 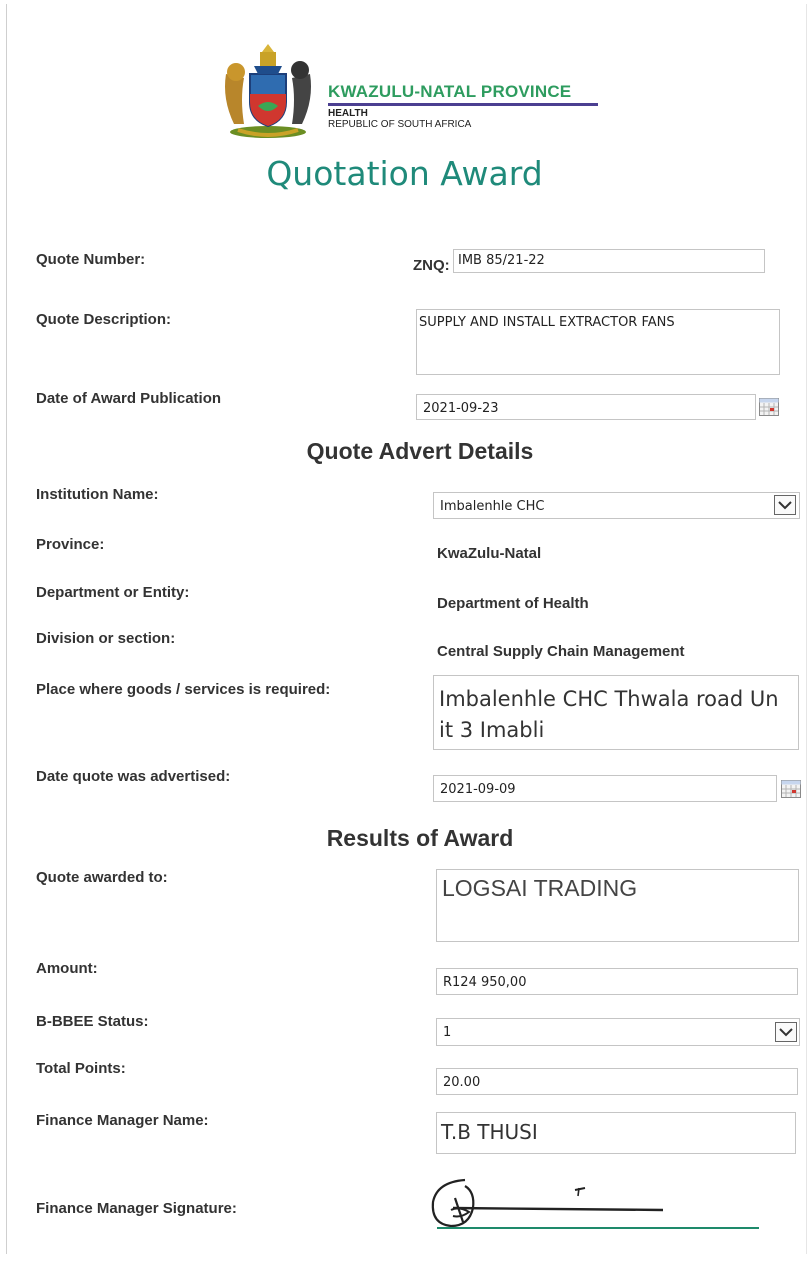 What do you see at coordinates (133, 776) in the screenshot?
I see `advertised-date-label: Date quote was advertised:` at bounding box center [133, 776].